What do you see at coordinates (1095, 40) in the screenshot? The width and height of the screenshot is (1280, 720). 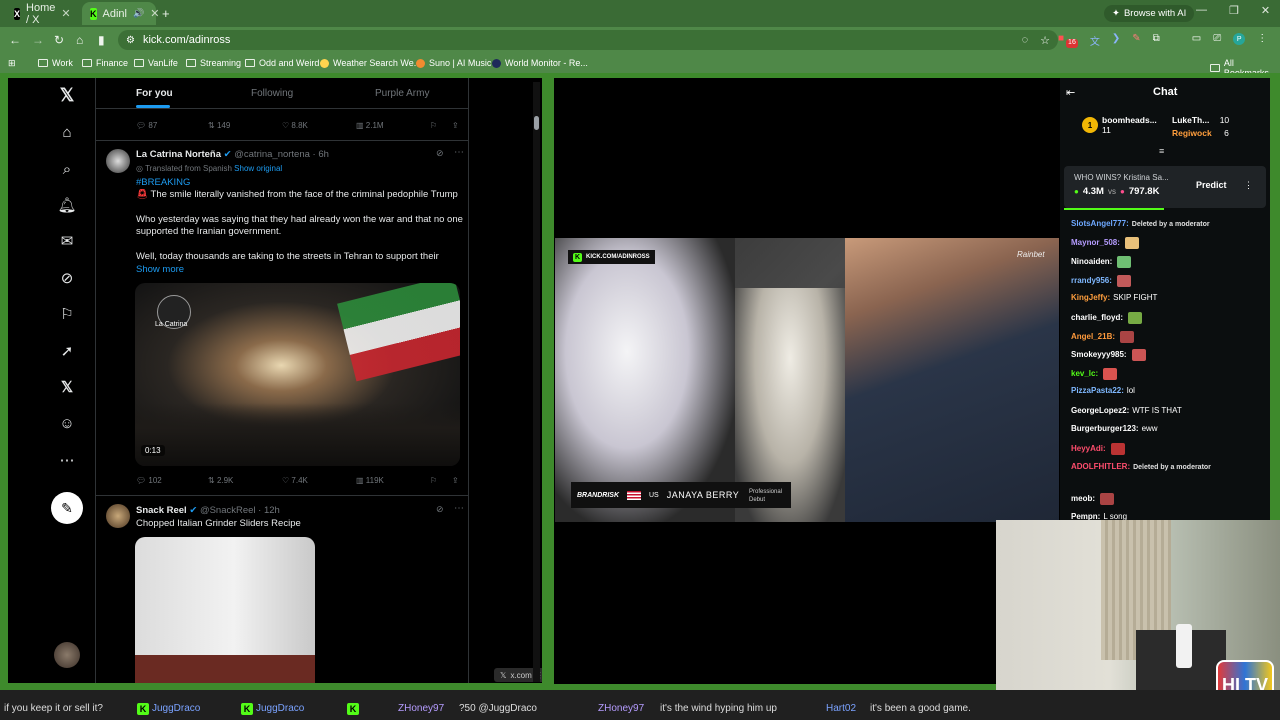 I see `translate-icon: 文` at bounding box center [1095, 40].